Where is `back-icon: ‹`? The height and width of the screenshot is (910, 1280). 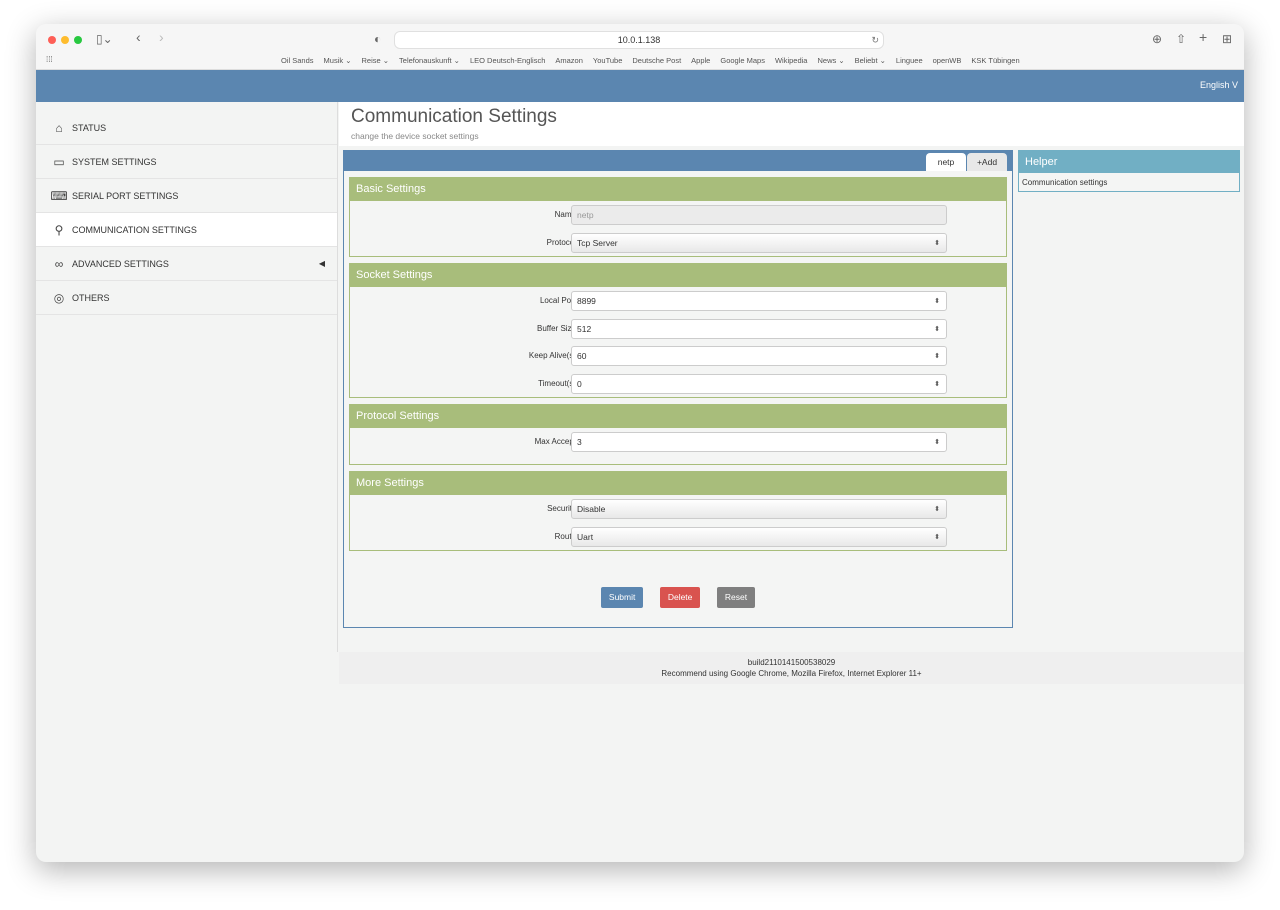
back-icon: ‹ is located at coordinates (138, 37).